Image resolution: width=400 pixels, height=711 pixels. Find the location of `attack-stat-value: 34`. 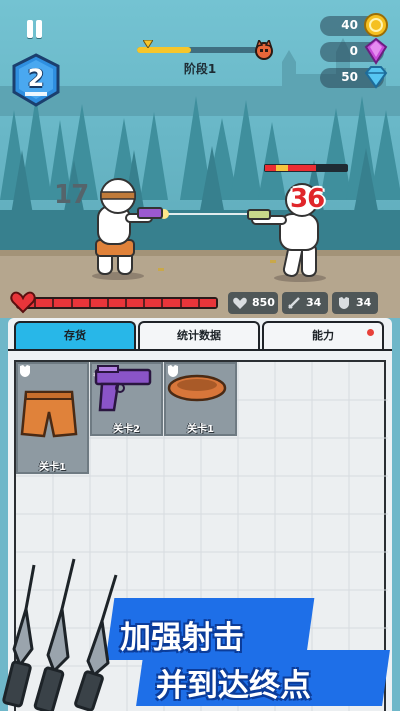

attack-stat-value: 34 is located at coordinates (314, 302).